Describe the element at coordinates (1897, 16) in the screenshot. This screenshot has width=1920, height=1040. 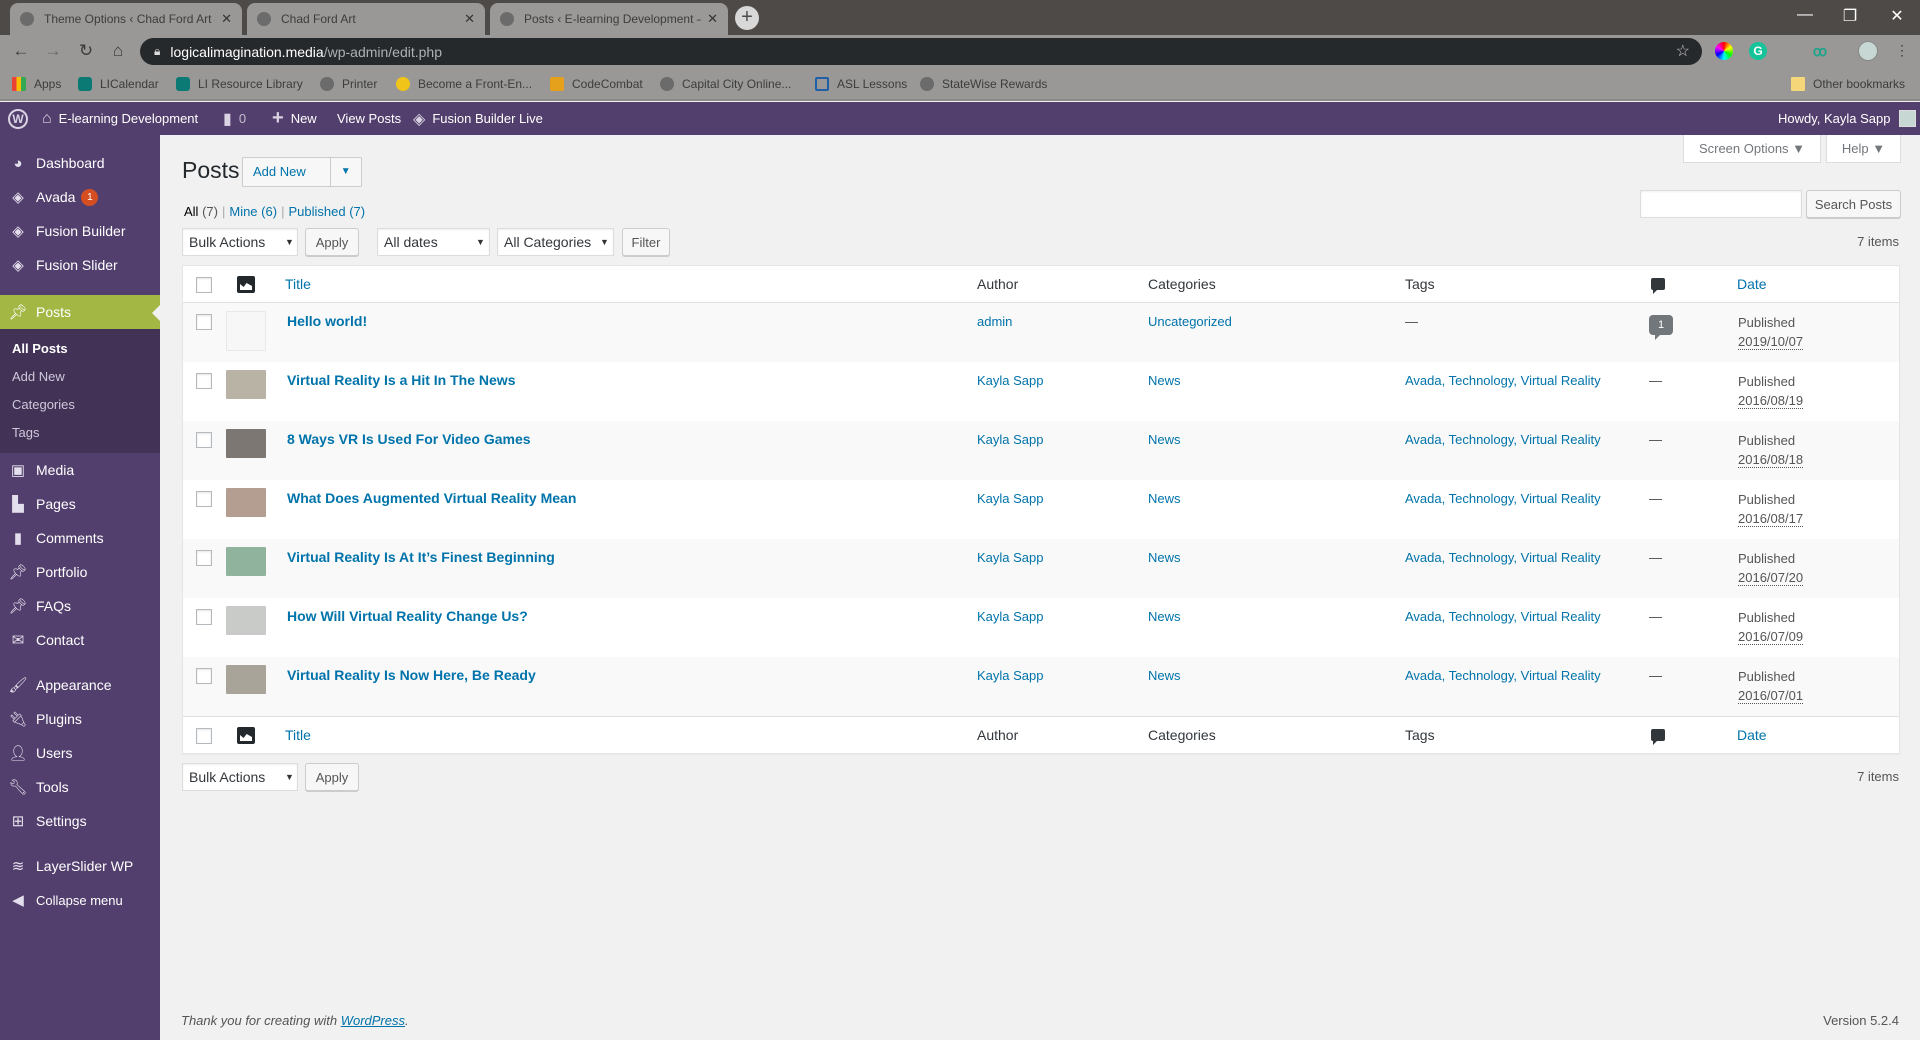
I see `close-window-icon: ✕` at that location.